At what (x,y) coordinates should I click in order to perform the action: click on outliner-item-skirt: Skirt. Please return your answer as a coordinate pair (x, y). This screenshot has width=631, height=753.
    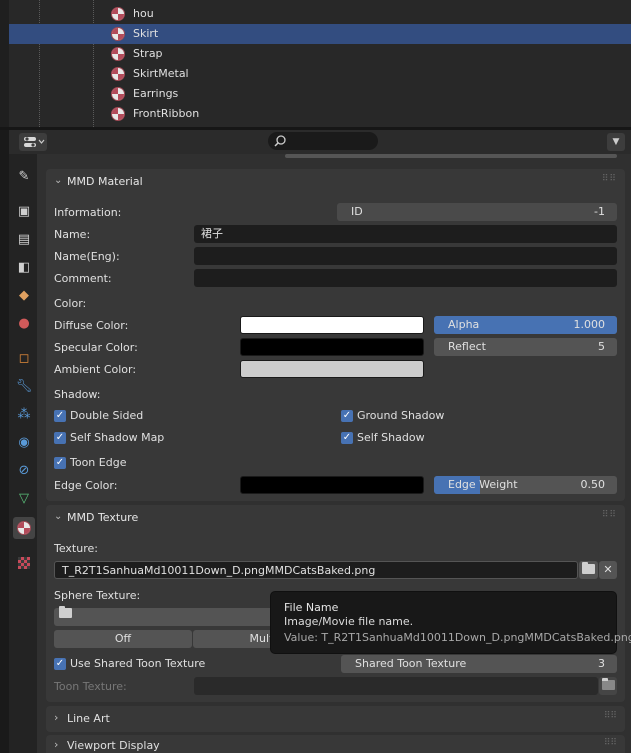
    Looking at the image, I should click on (320, 34).